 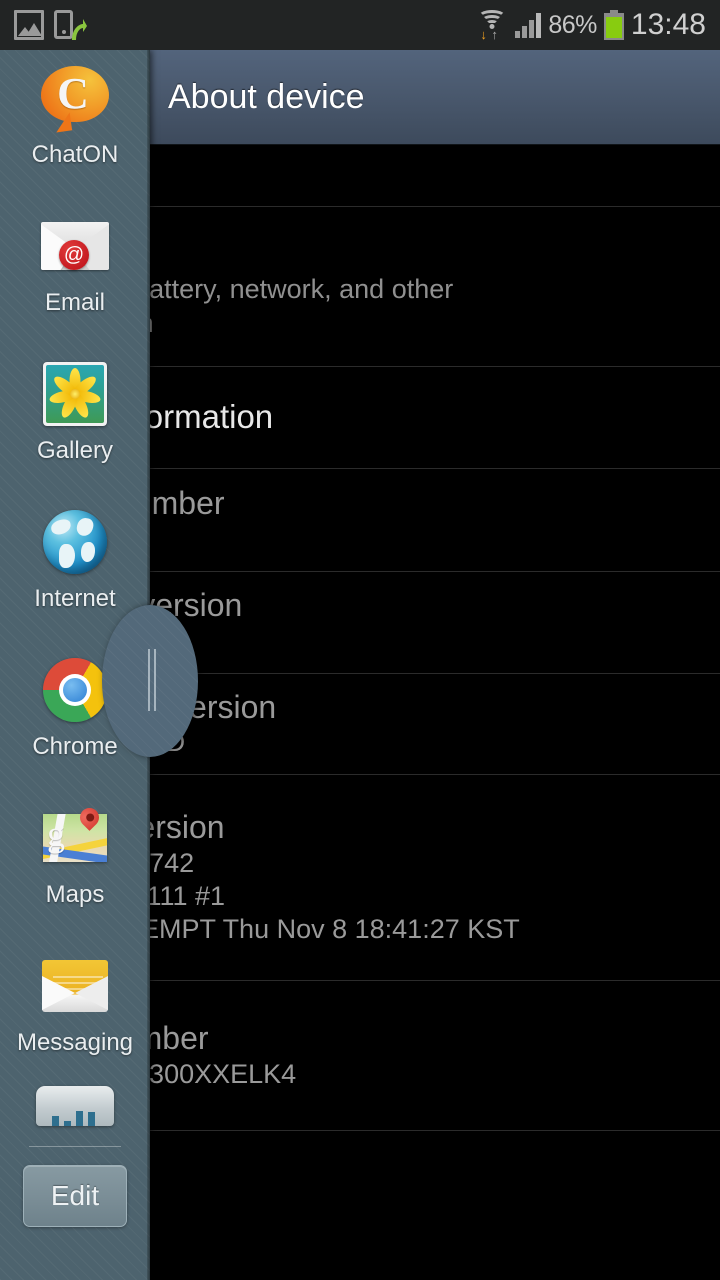 What do you see at coordinates (572, 24) in the screenshot?
I see `battery-percent-label: 86%` at bounding box center [572, 24].